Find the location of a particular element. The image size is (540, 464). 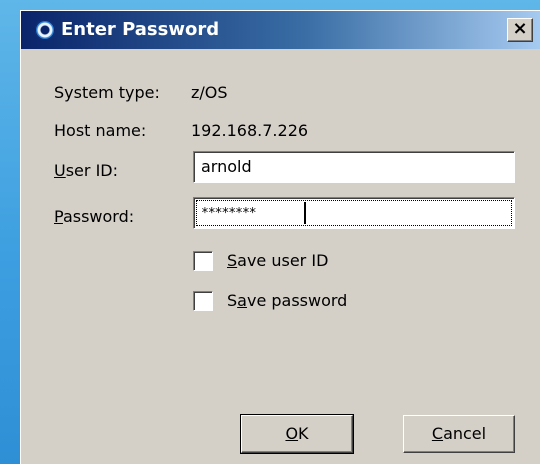

close-icon: × is located at coordinates (520, 28).